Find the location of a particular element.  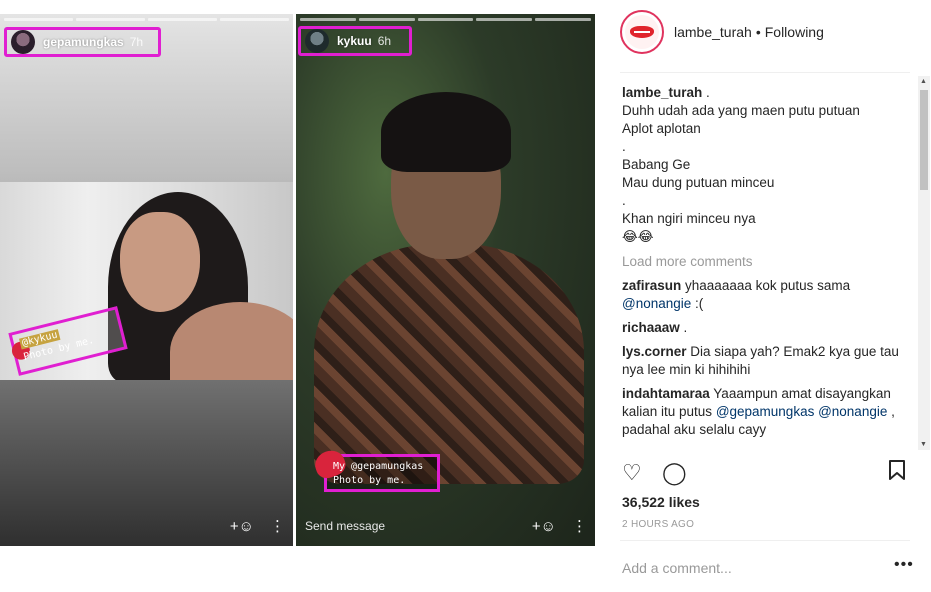

story-header-left: gepamungkas 7h is located at coordinates (82, 42).